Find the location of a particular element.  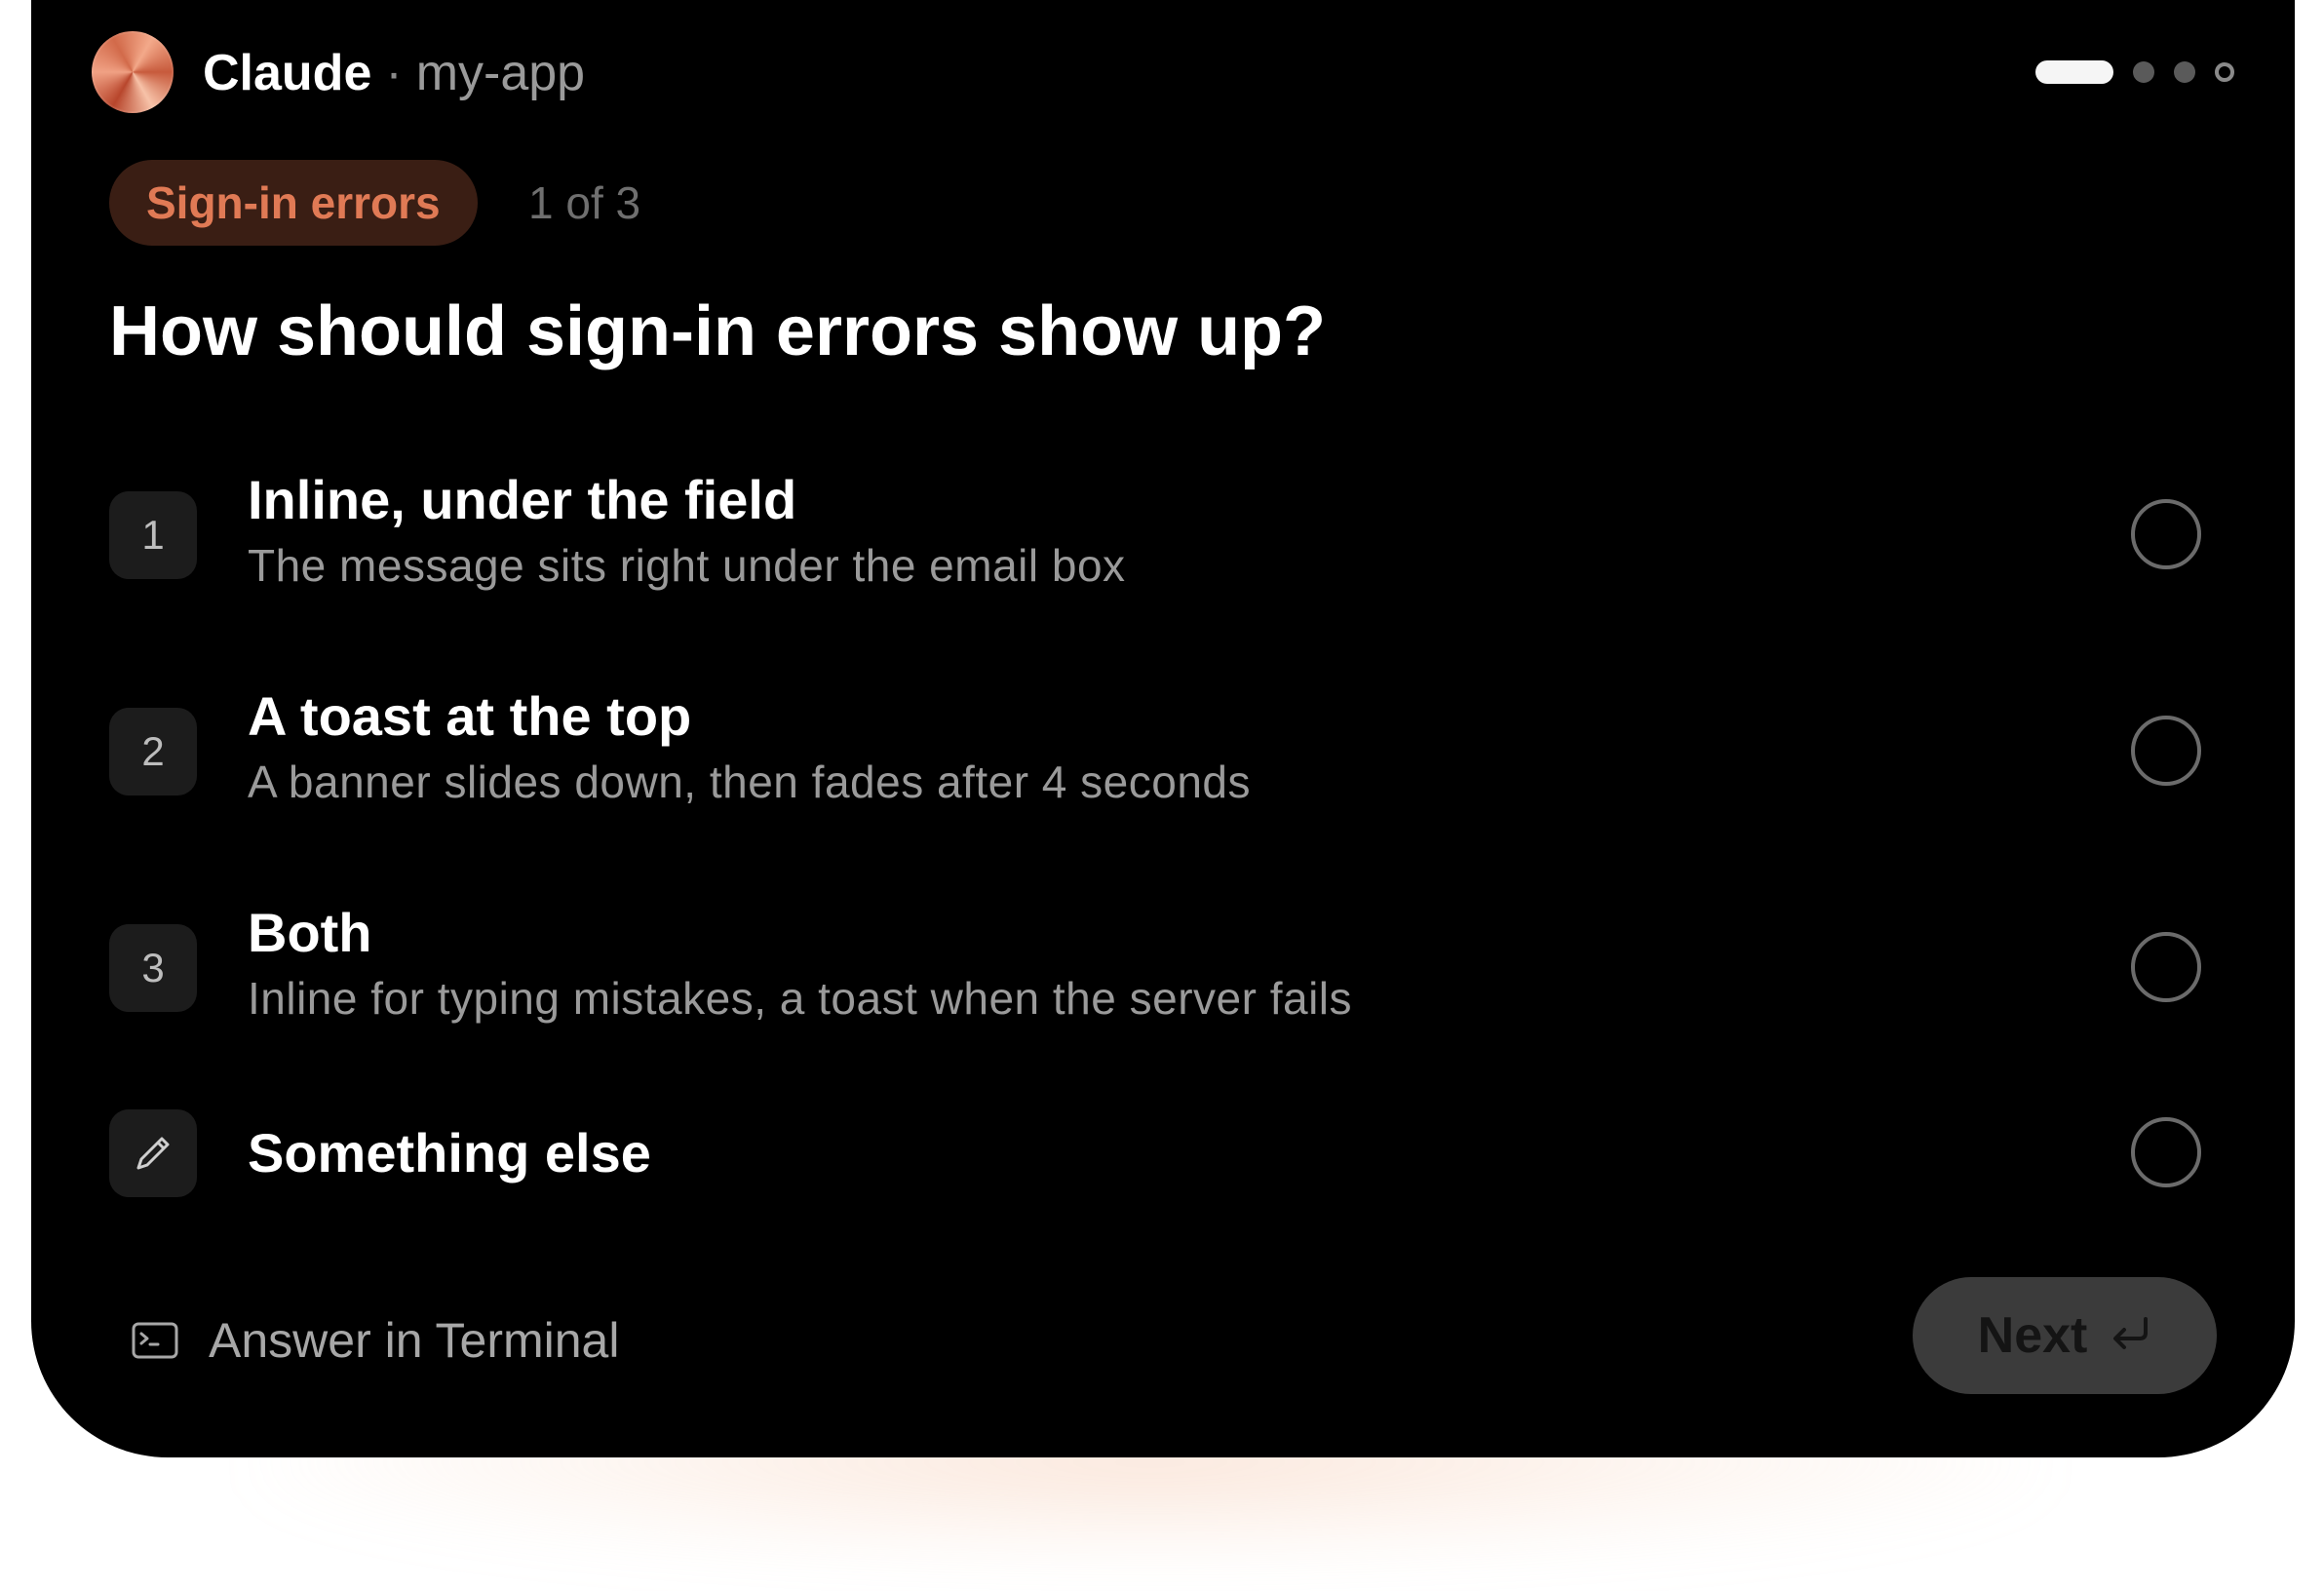

terminal-icon is located at coordinates (155, 1340).